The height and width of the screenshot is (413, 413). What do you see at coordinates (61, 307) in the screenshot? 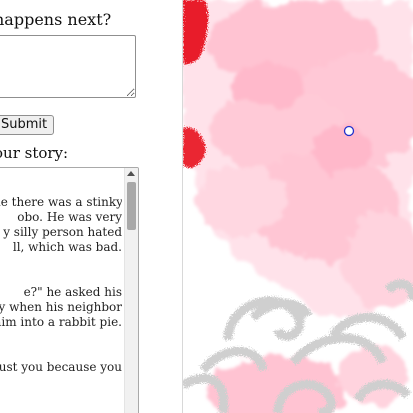
I see `story-line: y when his neighbor` at bounding box center [61, 307].